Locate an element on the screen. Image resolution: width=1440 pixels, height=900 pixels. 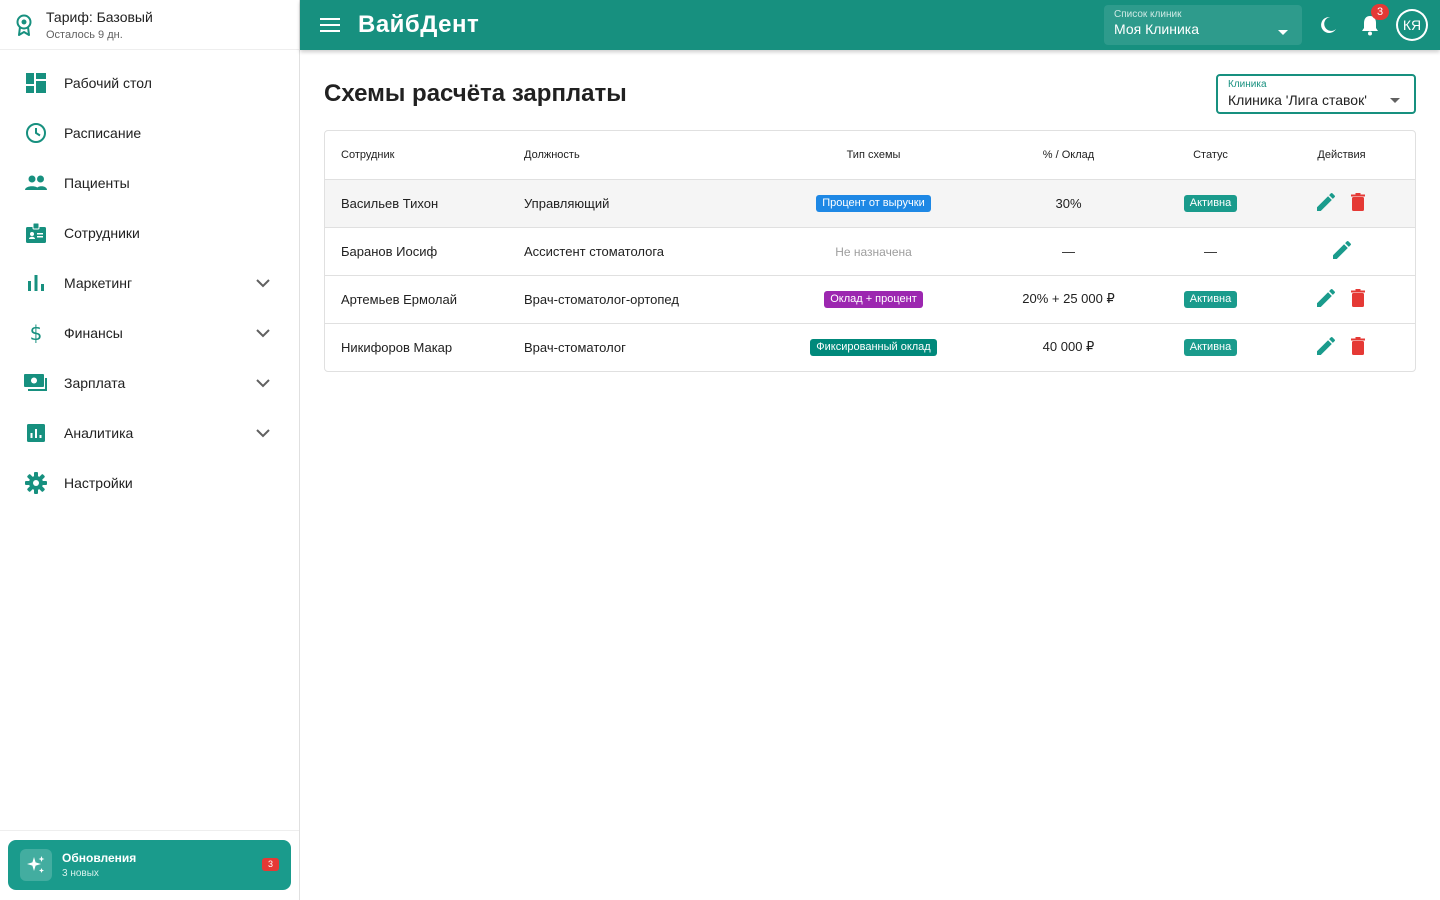
sidebar-item-label: Расписание is located at coordinates (103, 133).